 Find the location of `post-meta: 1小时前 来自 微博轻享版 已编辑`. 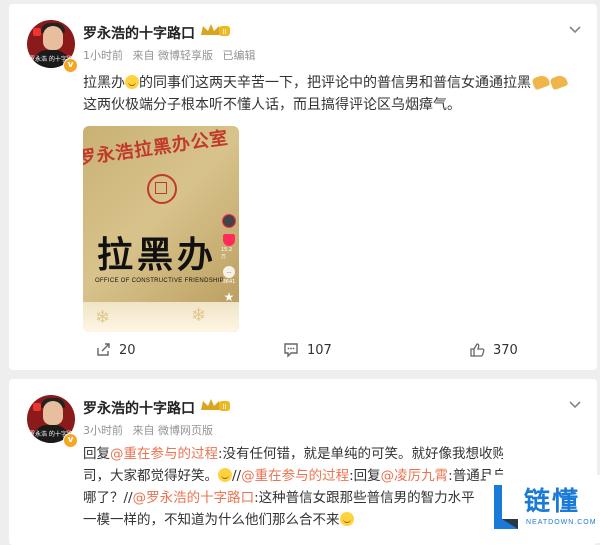

post-meta: 1小时前 来自 微博轻享版 已编辑 is located at coordinates (172, 55).